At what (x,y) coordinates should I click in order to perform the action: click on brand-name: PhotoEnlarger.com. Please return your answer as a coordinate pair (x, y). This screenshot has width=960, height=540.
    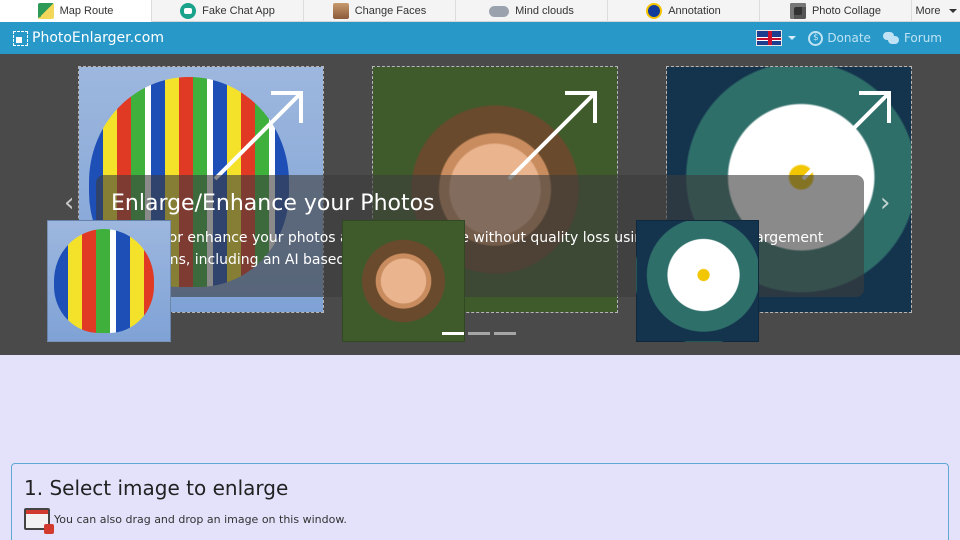
    Looking at the image, I should click on (98, 38).